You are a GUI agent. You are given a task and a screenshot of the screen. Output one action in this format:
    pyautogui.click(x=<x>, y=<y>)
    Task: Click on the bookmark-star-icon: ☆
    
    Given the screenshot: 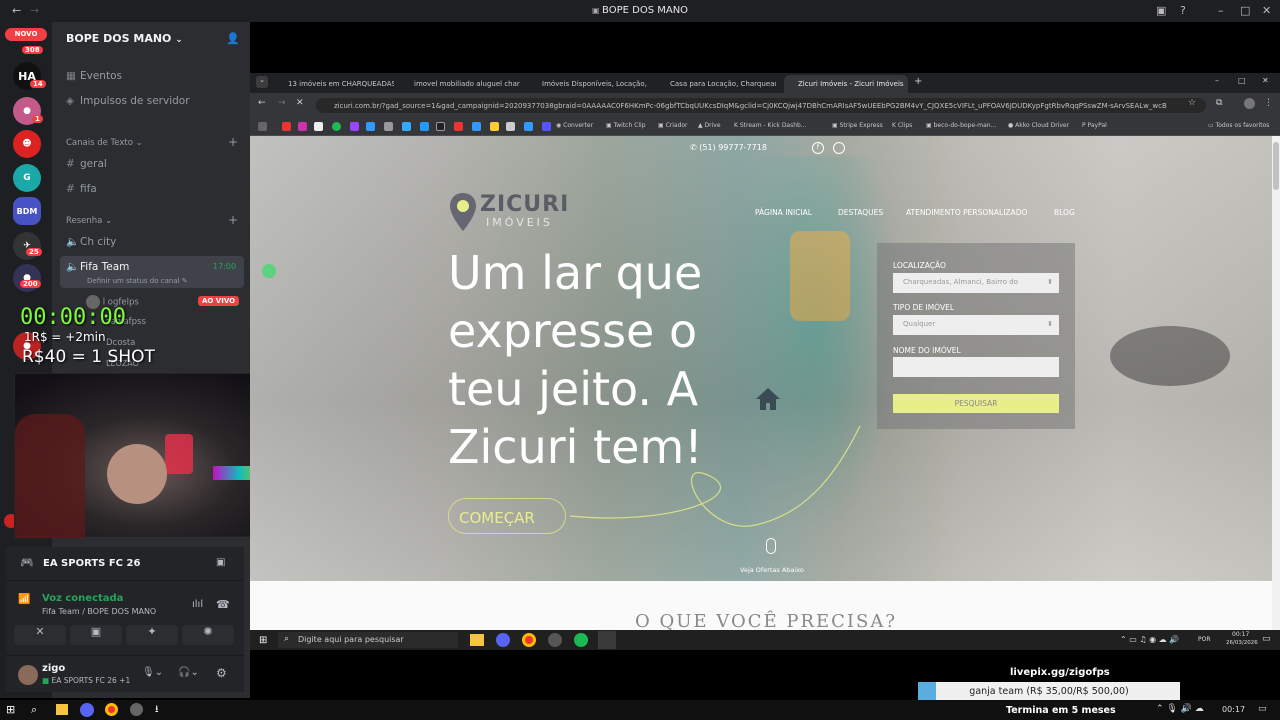 What is the action you would take?
    pyautogui.click(x=1192, y=103)
    